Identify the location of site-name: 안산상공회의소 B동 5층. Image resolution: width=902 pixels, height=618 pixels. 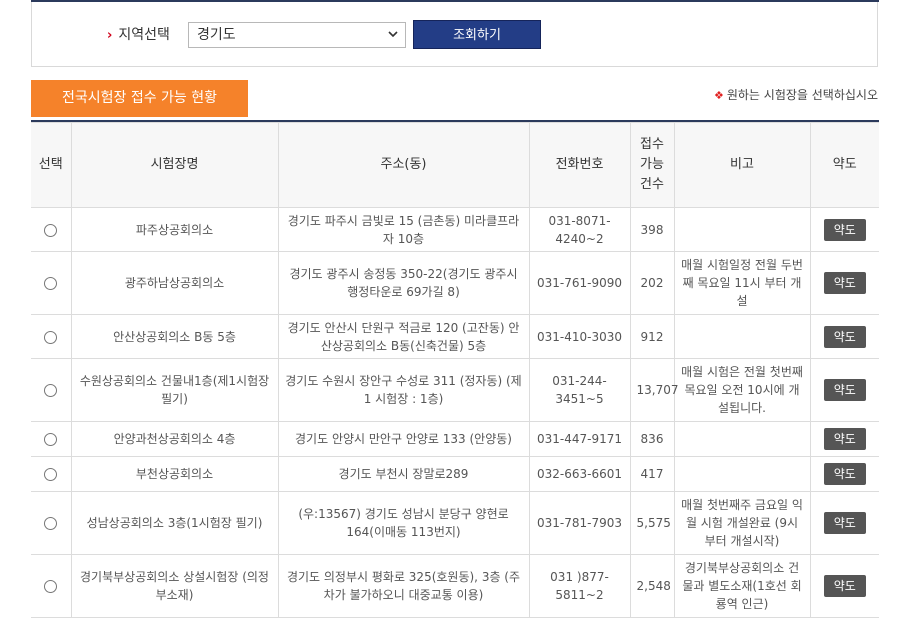
(174, 336).